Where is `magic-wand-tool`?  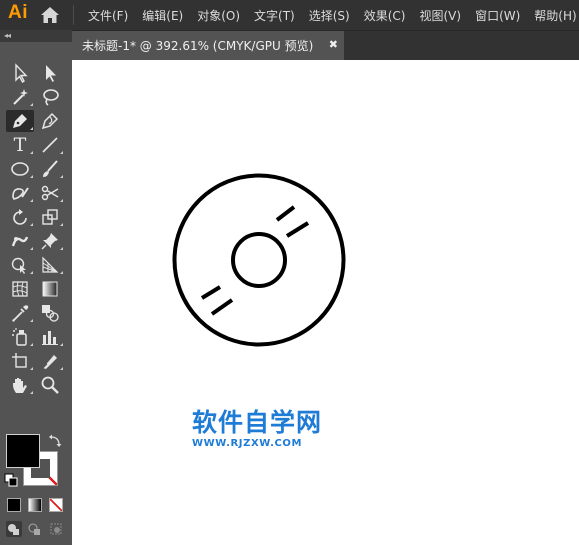 magic-wand-tool is located at coordinates (20, 97).